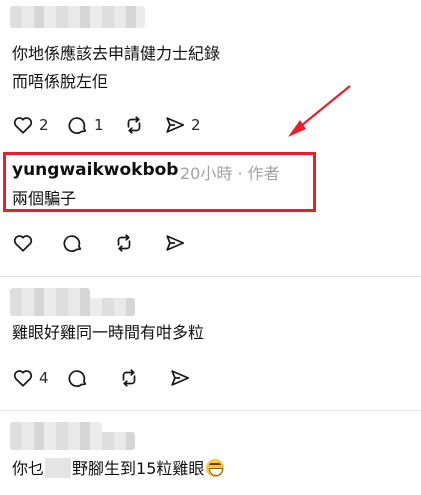 The width and height of the screenshot is (421, 495). What do you see at coordinates (58, 468) in the screenshot?
I see `redacted-character` at bounding box center [58, 468].